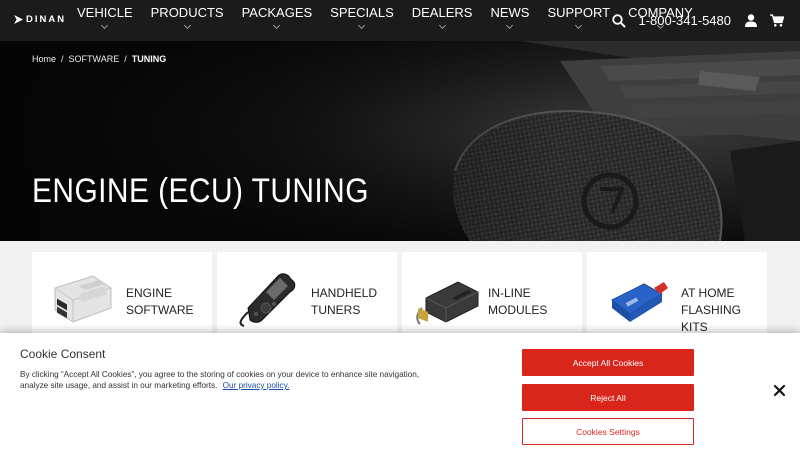 This screenshot has width=800, height=450. Describe the element at coordinates (636, 298) in the screenshot. I see `obd-flash-cable-image` at that location.